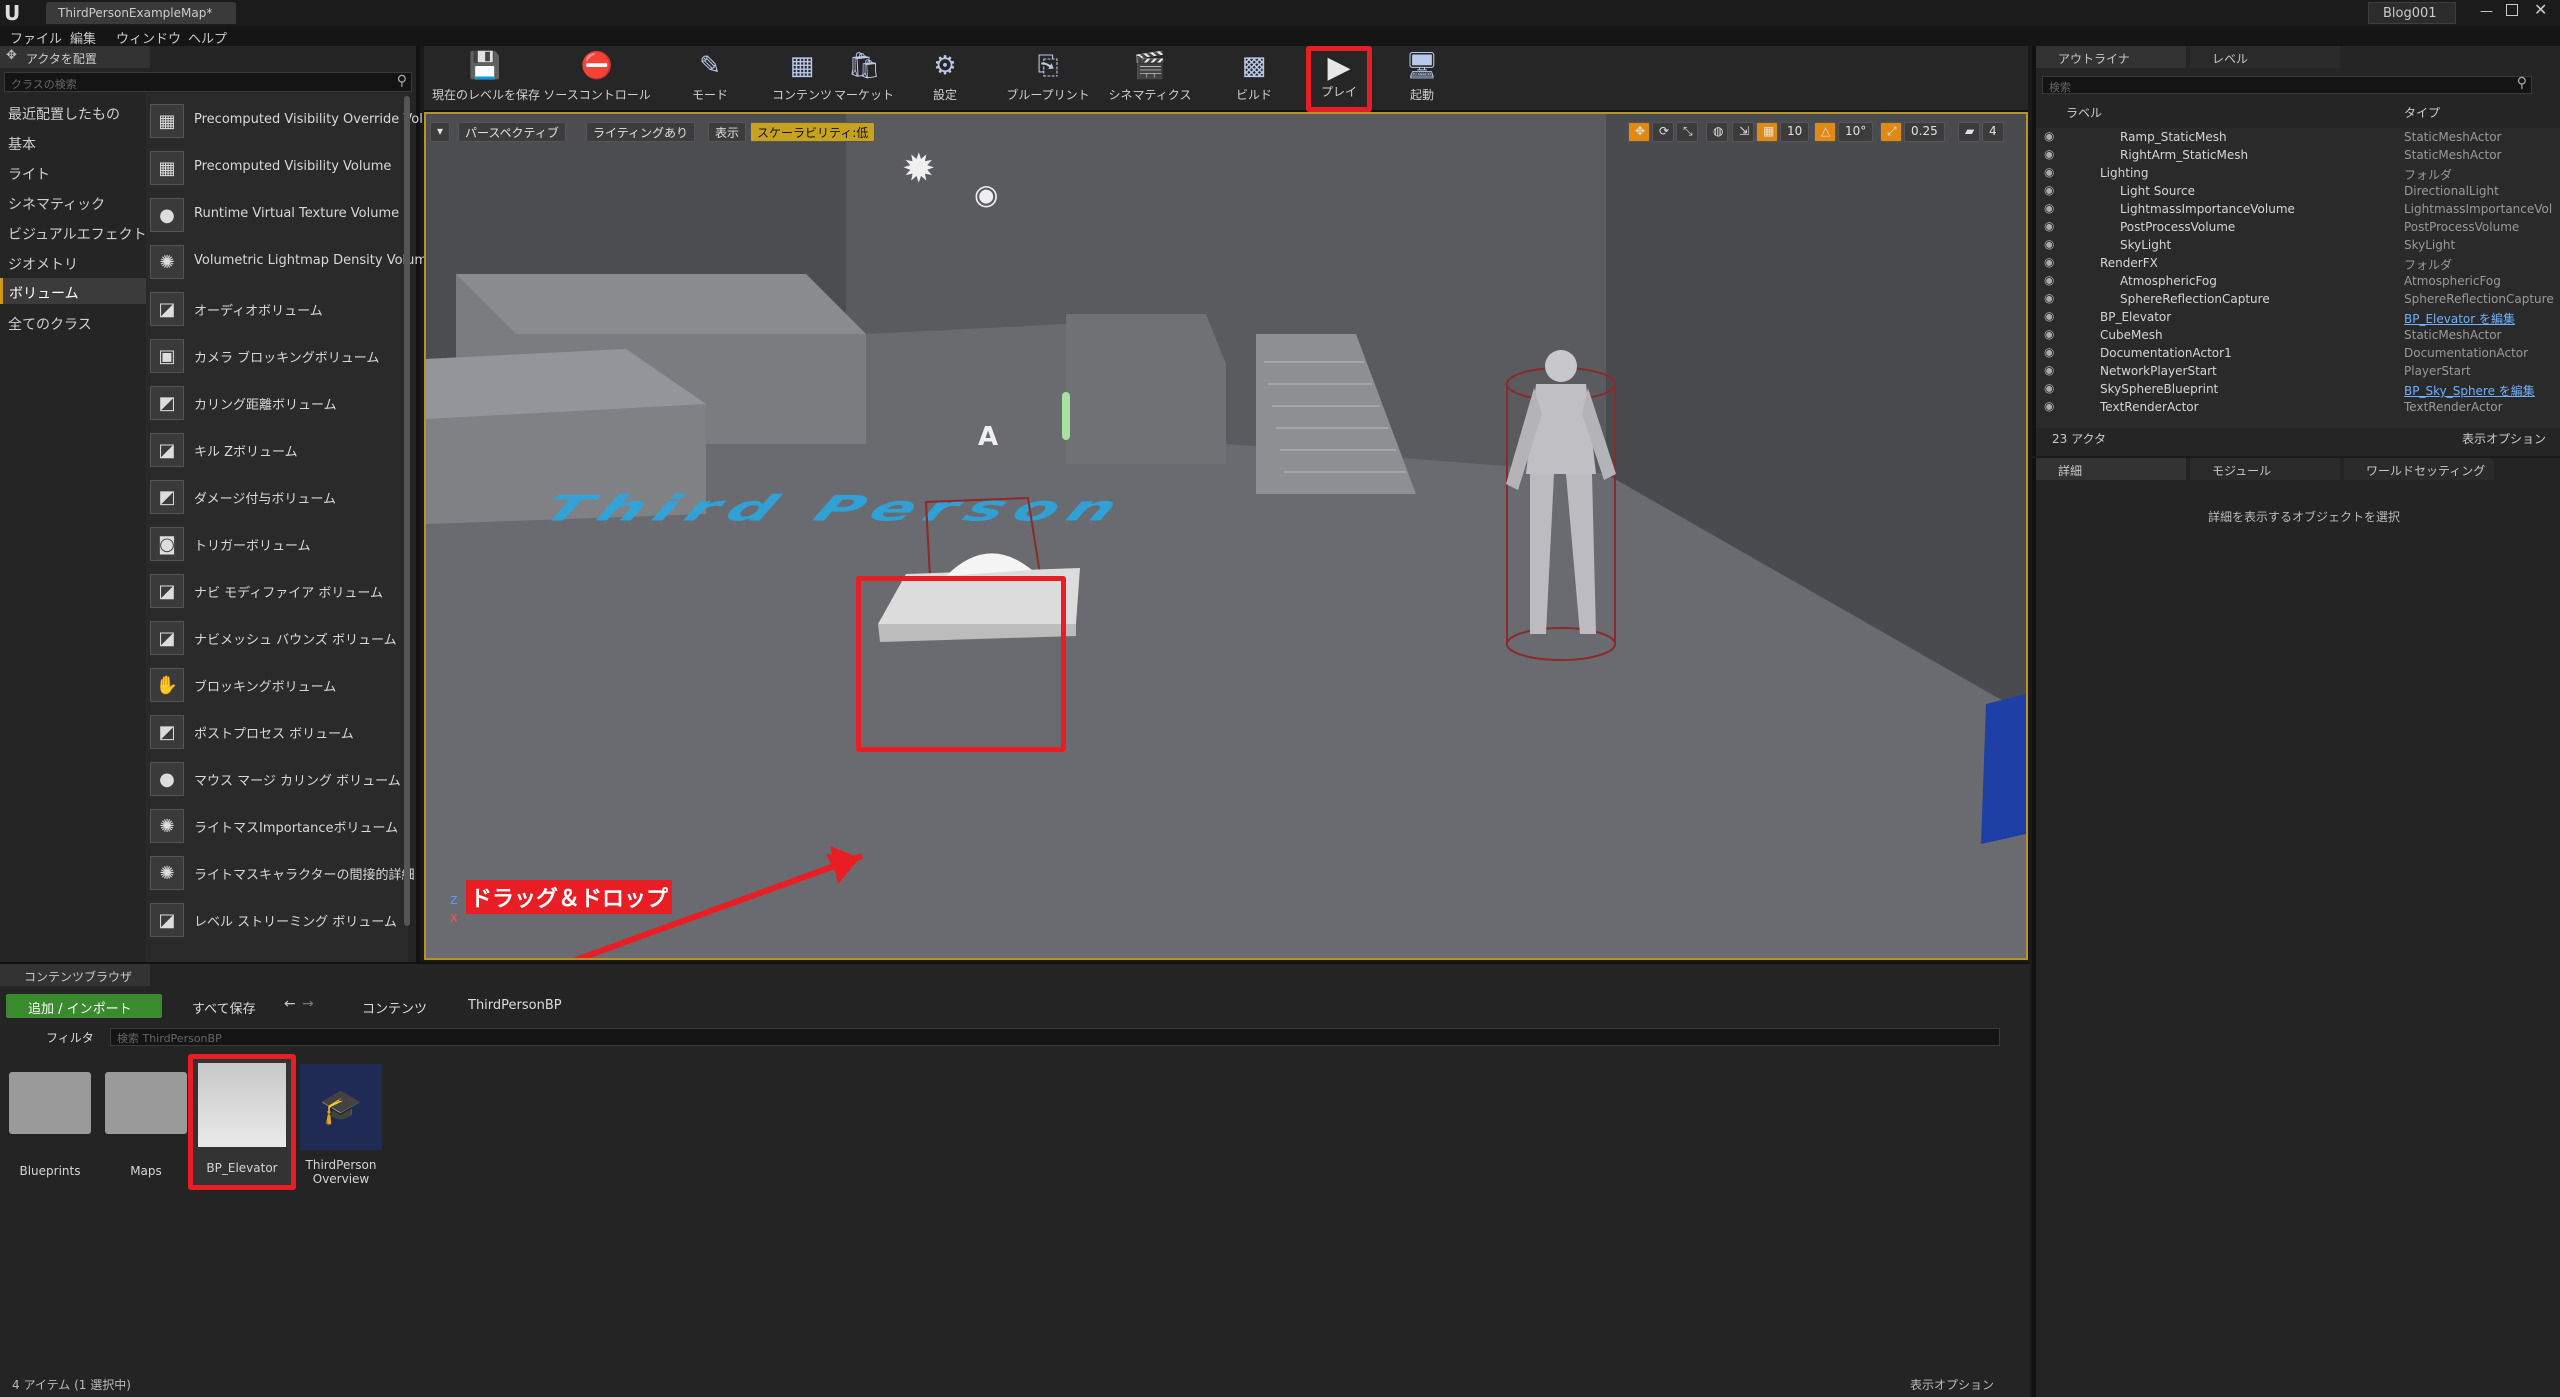 The image size is (2560, 1397). What do you see at coordinates (77, 234) in the screenshot?
I see `category-visual-effects: ビジュアルエフェクト` at bounding box center [77, 234].